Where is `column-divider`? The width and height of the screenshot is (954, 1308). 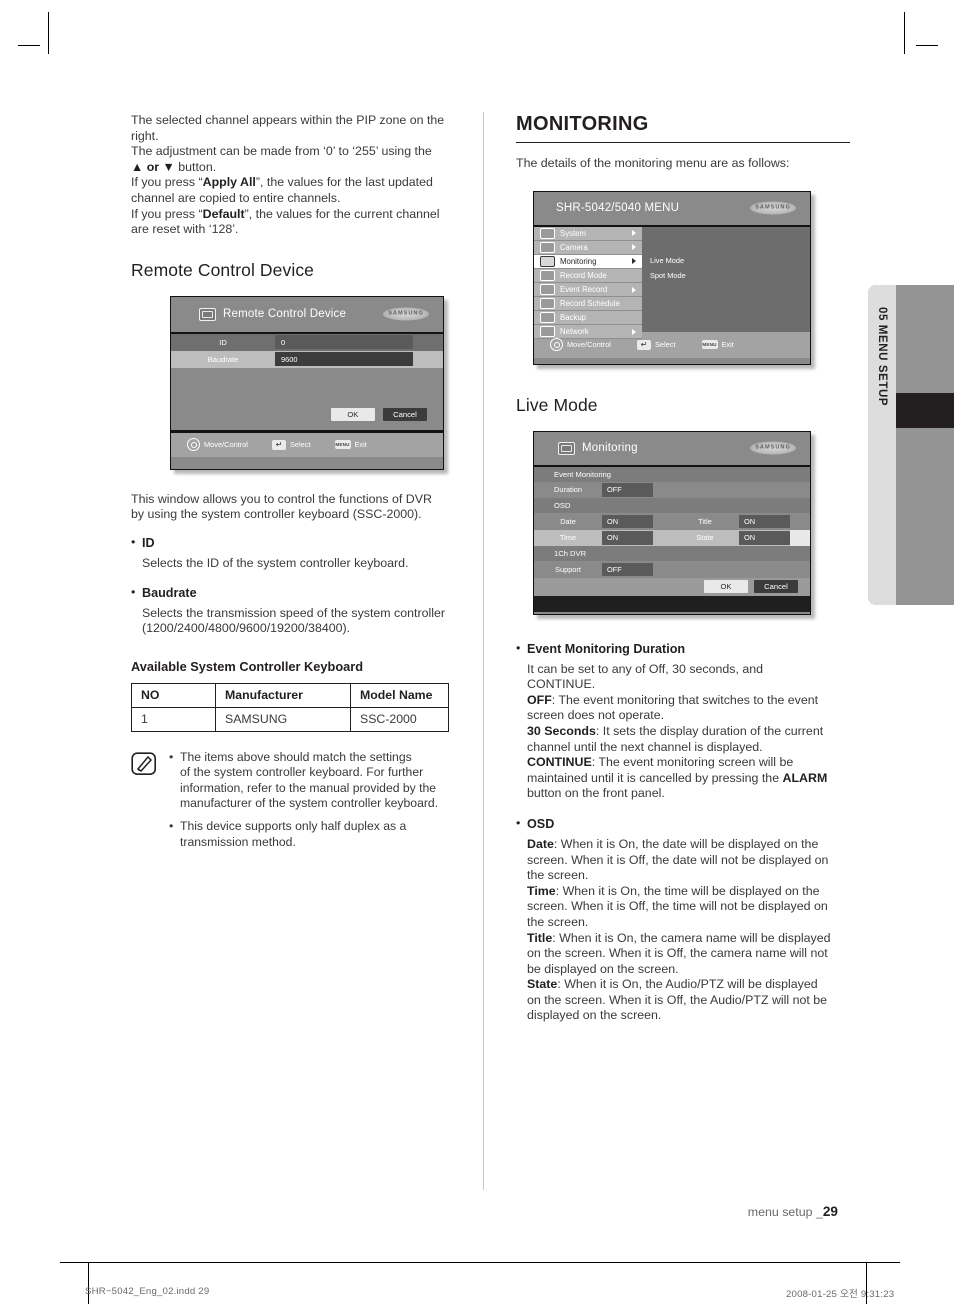
column-divider is located at coordinates (483, 651).